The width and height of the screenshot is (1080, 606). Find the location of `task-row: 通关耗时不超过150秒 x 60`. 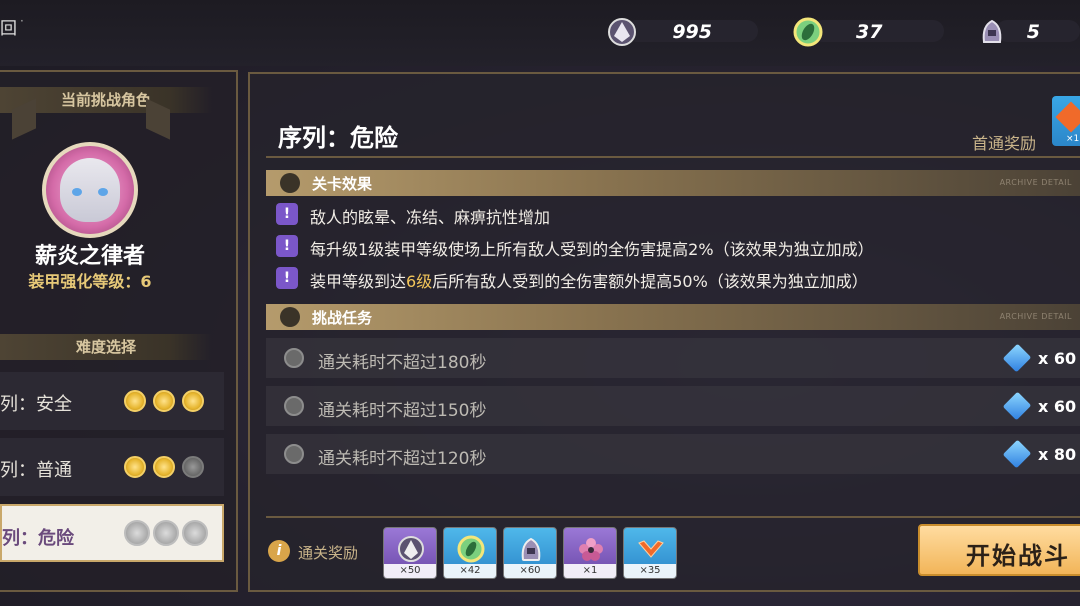

task-row: 通关耗时不超过150秒 x 60 is located at coordinates (673, 406).